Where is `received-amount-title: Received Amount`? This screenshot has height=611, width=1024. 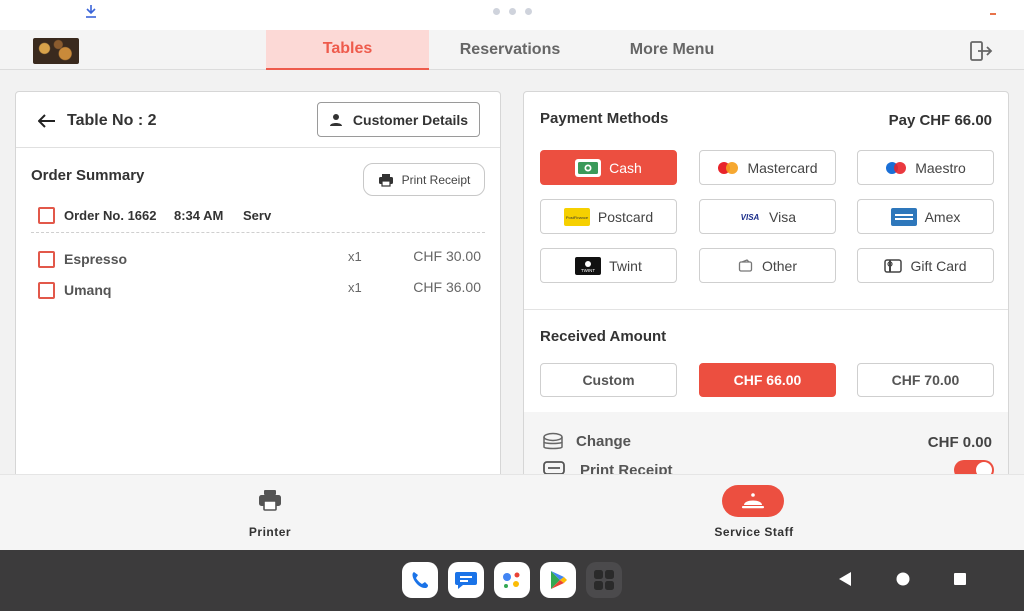
received-amount-title: Received Amount is located at coordinates (603, 336).